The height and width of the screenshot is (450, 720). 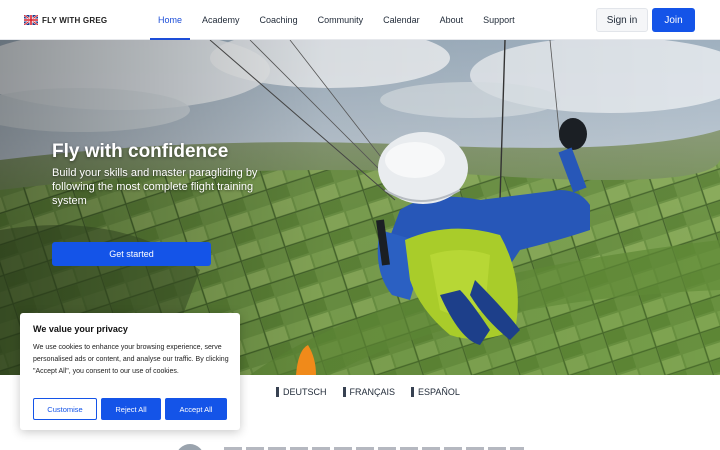 I want to click on lang-link-espanol: ESPAÑOL, so click(x=435, y=392).